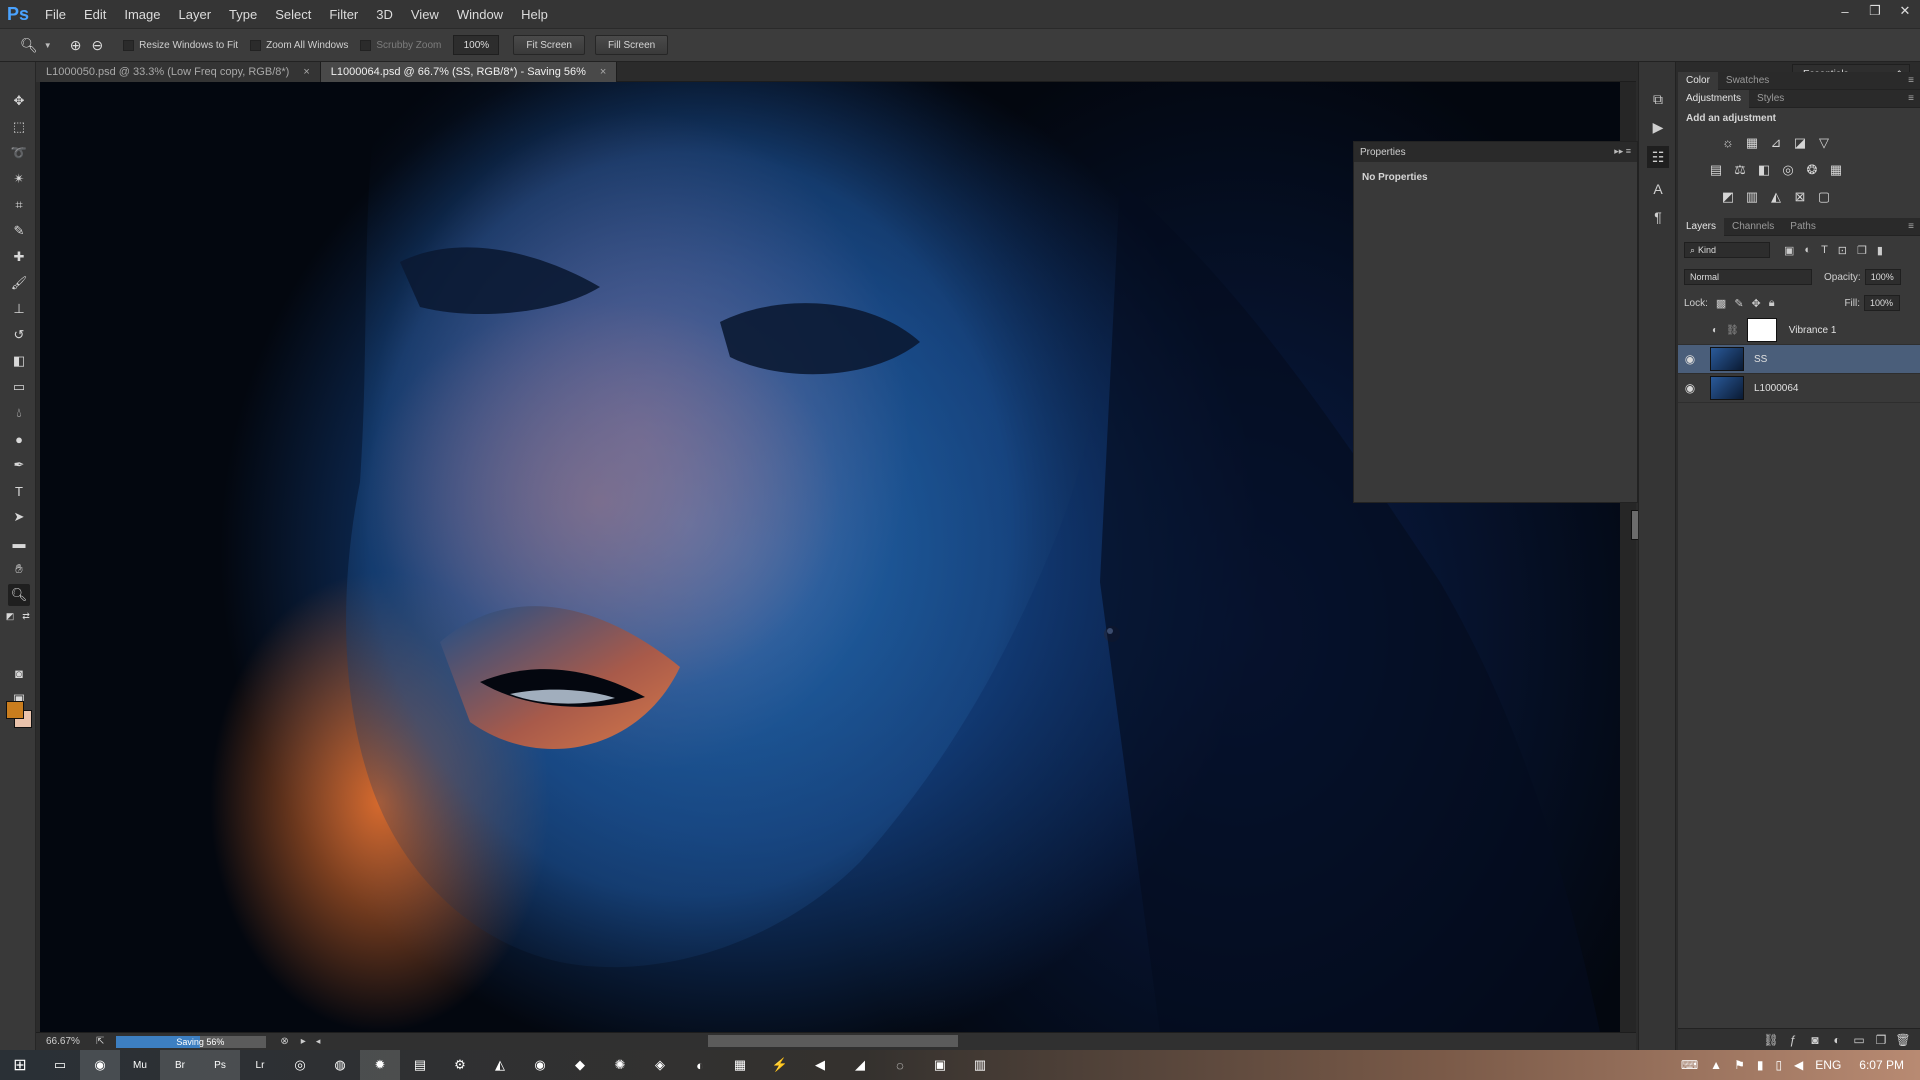 The height and width of the screenshot is (1080, 1920). Describe the element at coordinates (1772, 303) in the screenshot. I see `lock-all-icon: 🔒︎` at that location.